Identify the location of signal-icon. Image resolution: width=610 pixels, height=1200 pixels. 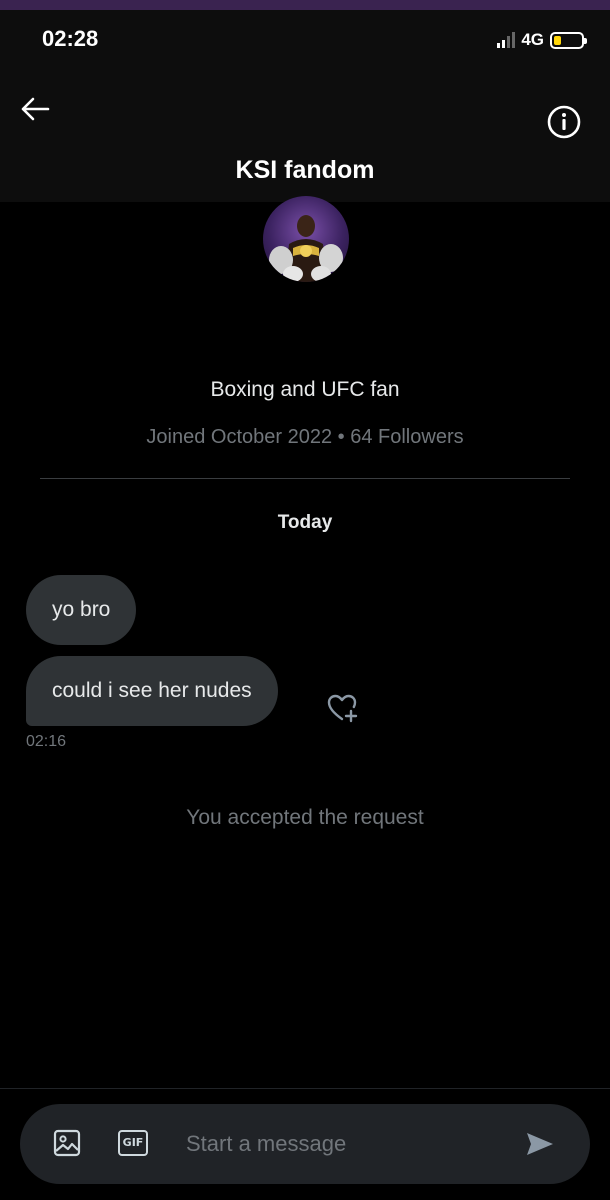
(506, 40).